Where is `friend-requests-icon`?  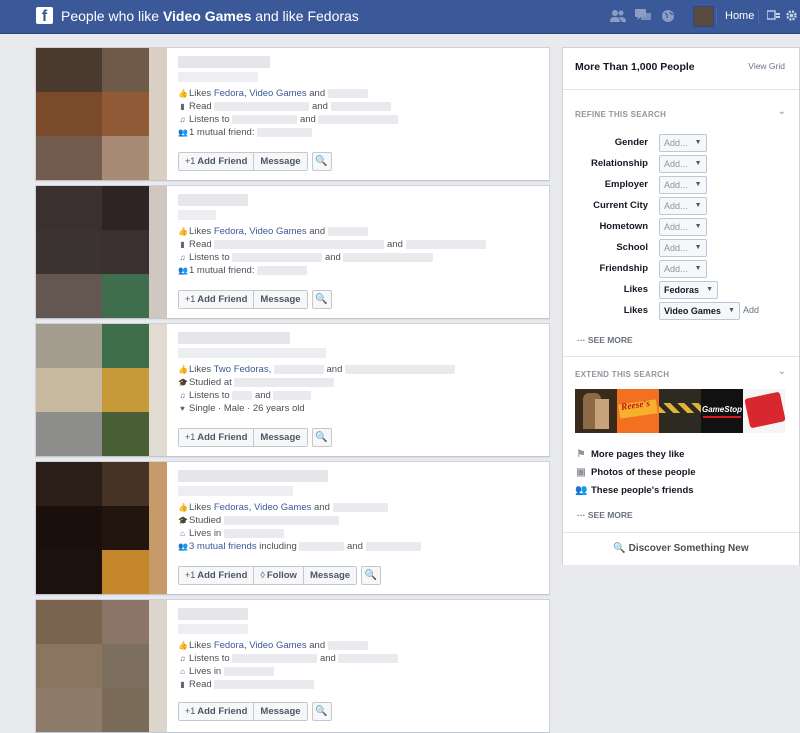 friend-requests-icon is located at coordinates (617, 16).